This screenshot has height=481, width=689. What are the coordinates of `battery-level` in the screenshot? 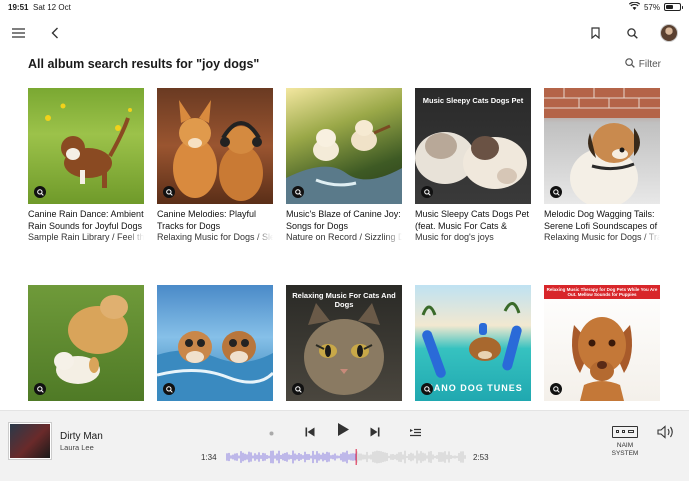 It's located at (670, 7).